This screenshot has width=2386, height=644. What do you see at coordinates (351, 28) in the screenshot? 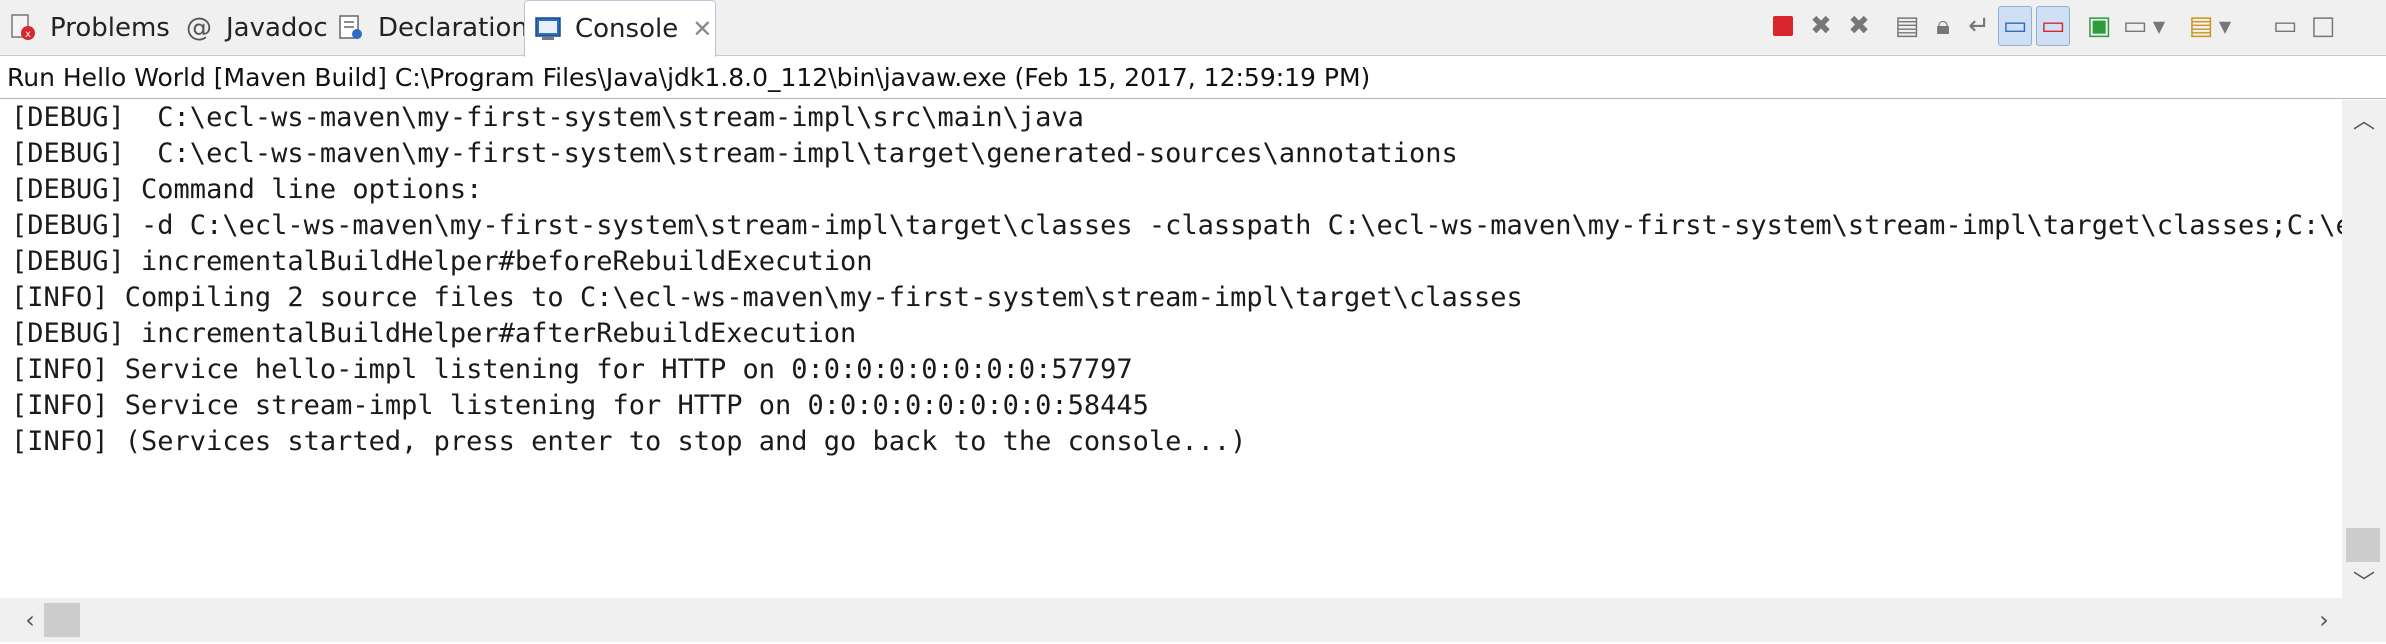
I see `declaration-icon` at bounding box center [351, 28].